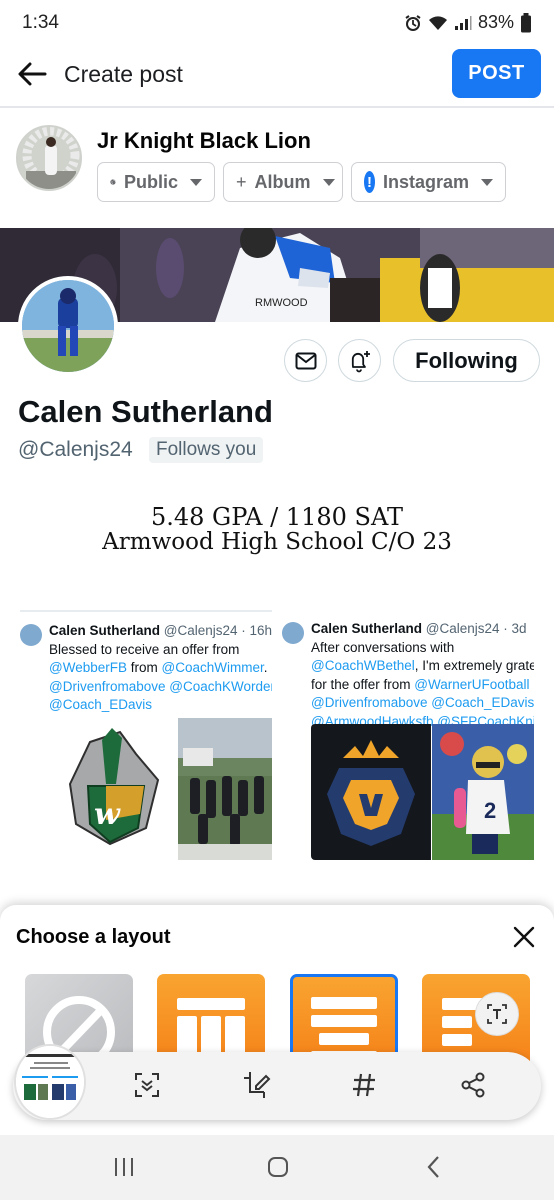  Describe the element at coordinates (371, 792) in the screenshot. I see `lion-logo-image` at that location.